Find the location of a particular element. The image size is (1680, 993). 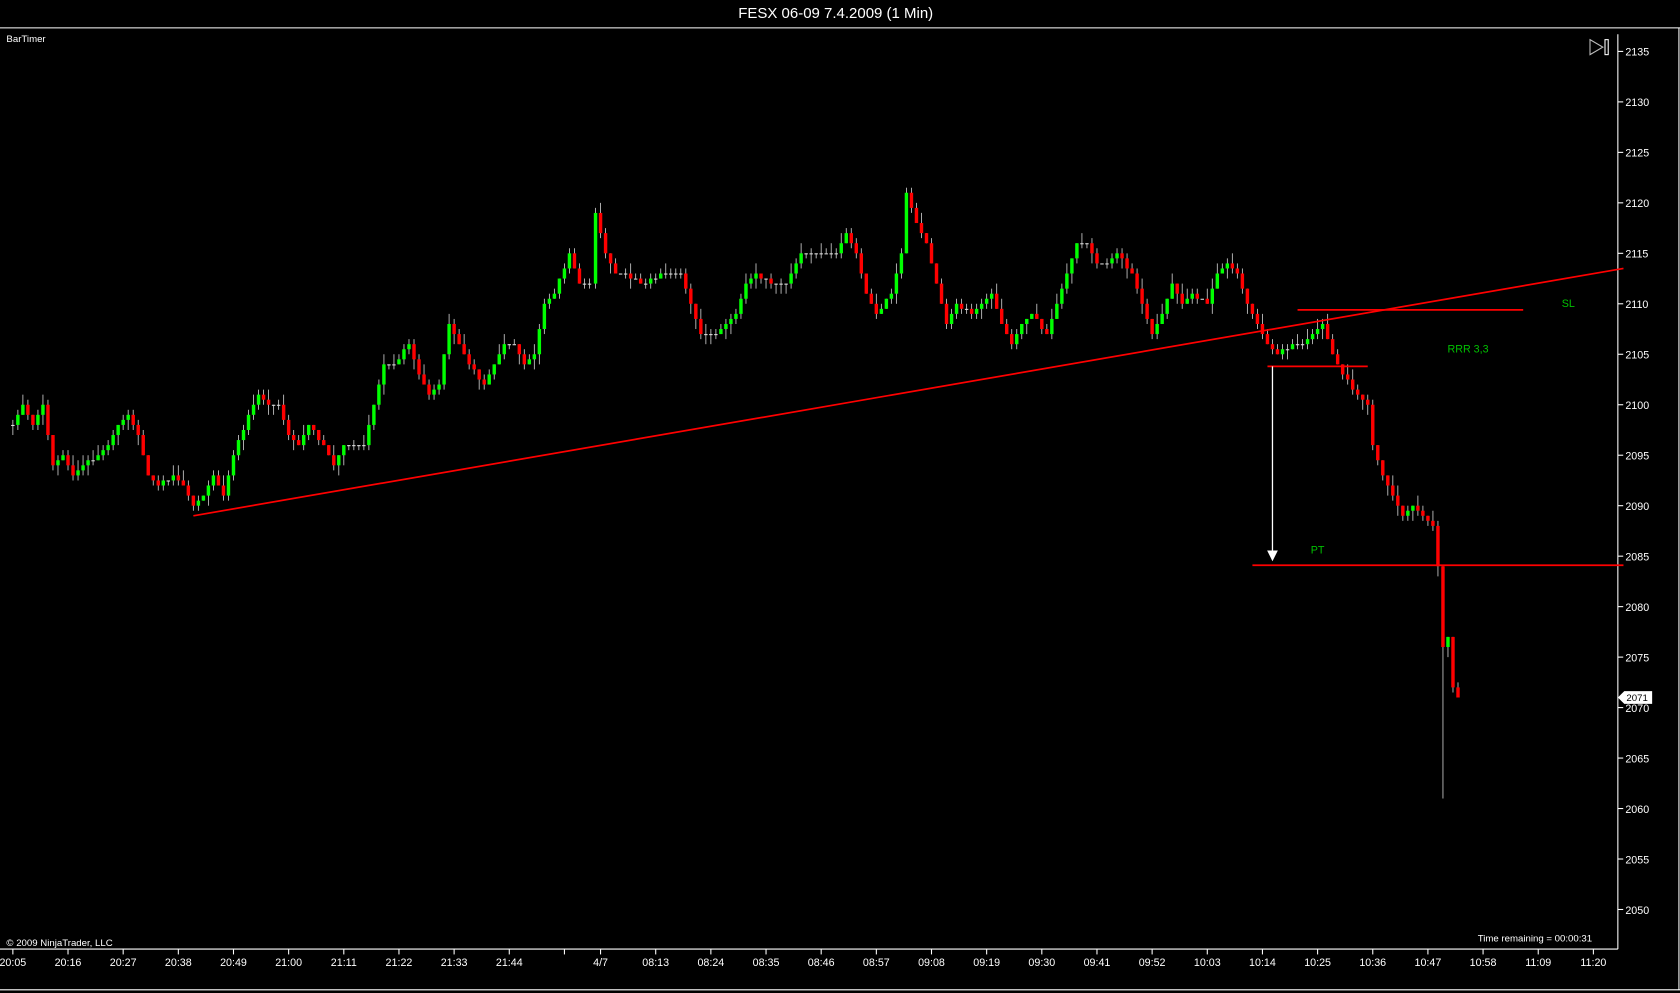

x-tick-label: 21:11 is located at coordinates (344, 963).